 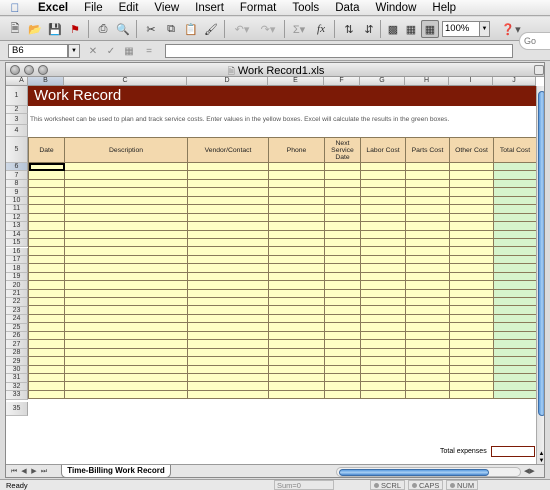 I want to click on redo-icon: ↷▾, so click(x=268, y=29).